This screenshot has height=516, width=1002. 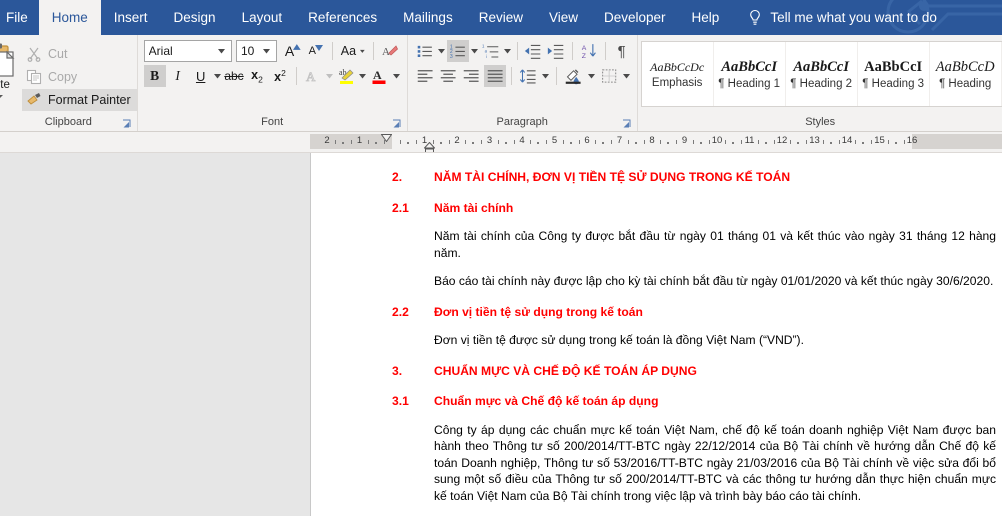 What do you see at coordinates (425, 51) in the screenshot?
I see `bullets-button` at bounding box center [425, 51].